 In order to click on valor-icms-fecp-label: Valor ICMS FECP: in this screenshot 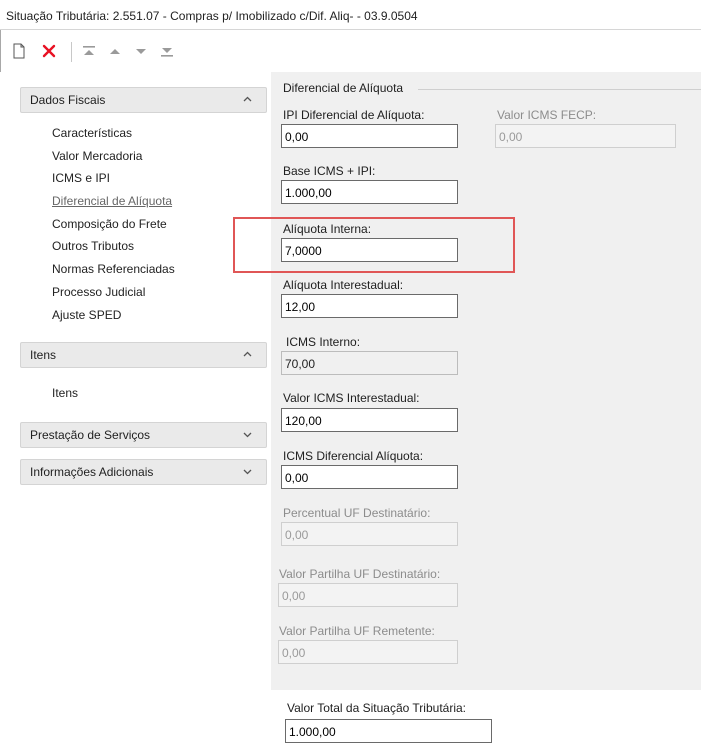, I will do `click(547, 115)`.